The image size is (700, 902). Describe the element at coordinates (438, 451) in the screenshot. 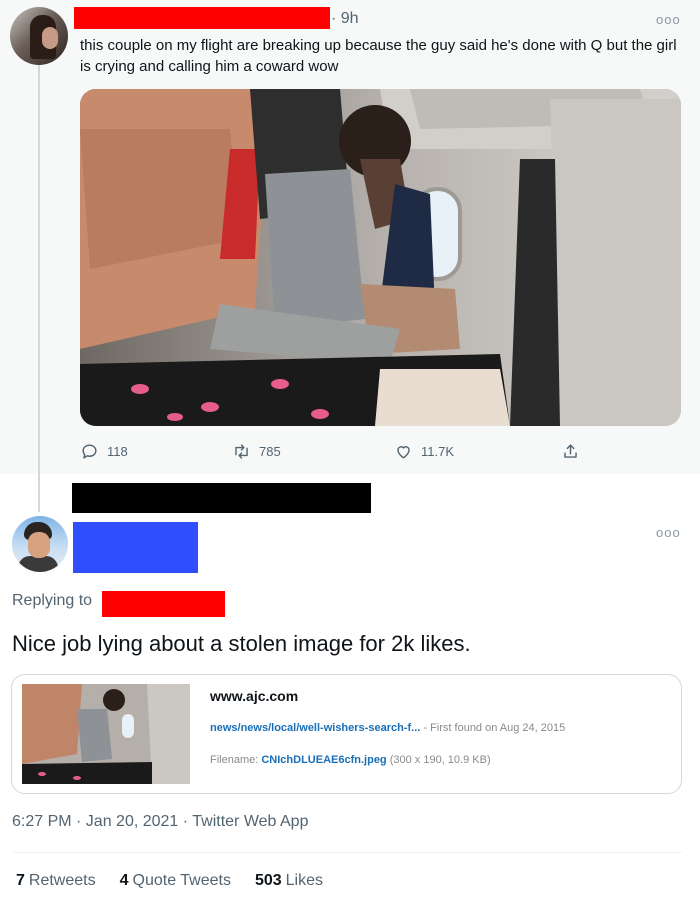

I see `like-count: 11.7K` at that location.